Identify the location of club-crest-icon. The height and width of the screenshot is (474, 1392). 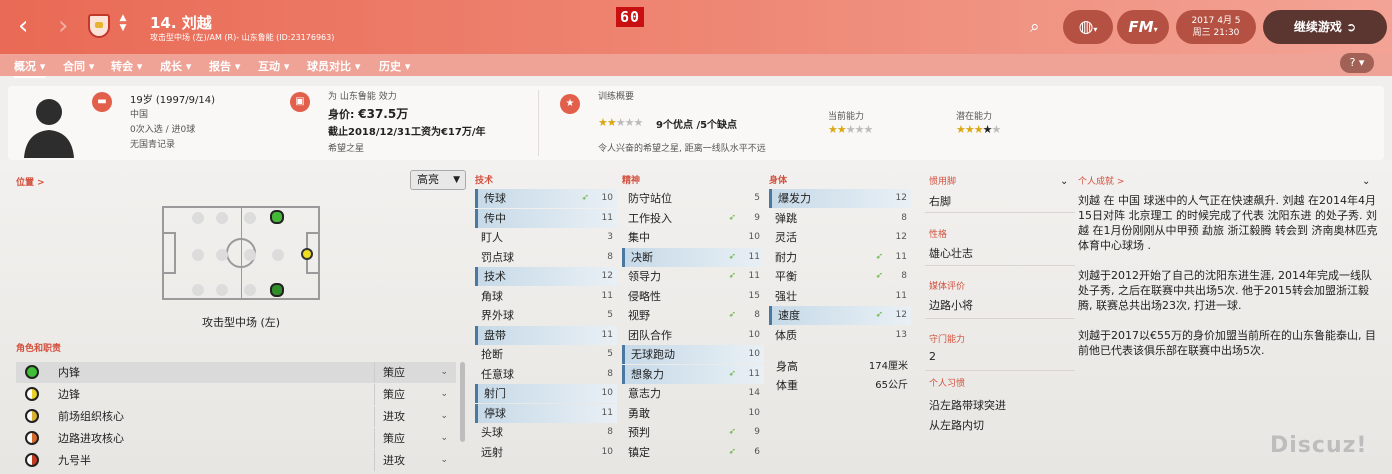
(99, 26).